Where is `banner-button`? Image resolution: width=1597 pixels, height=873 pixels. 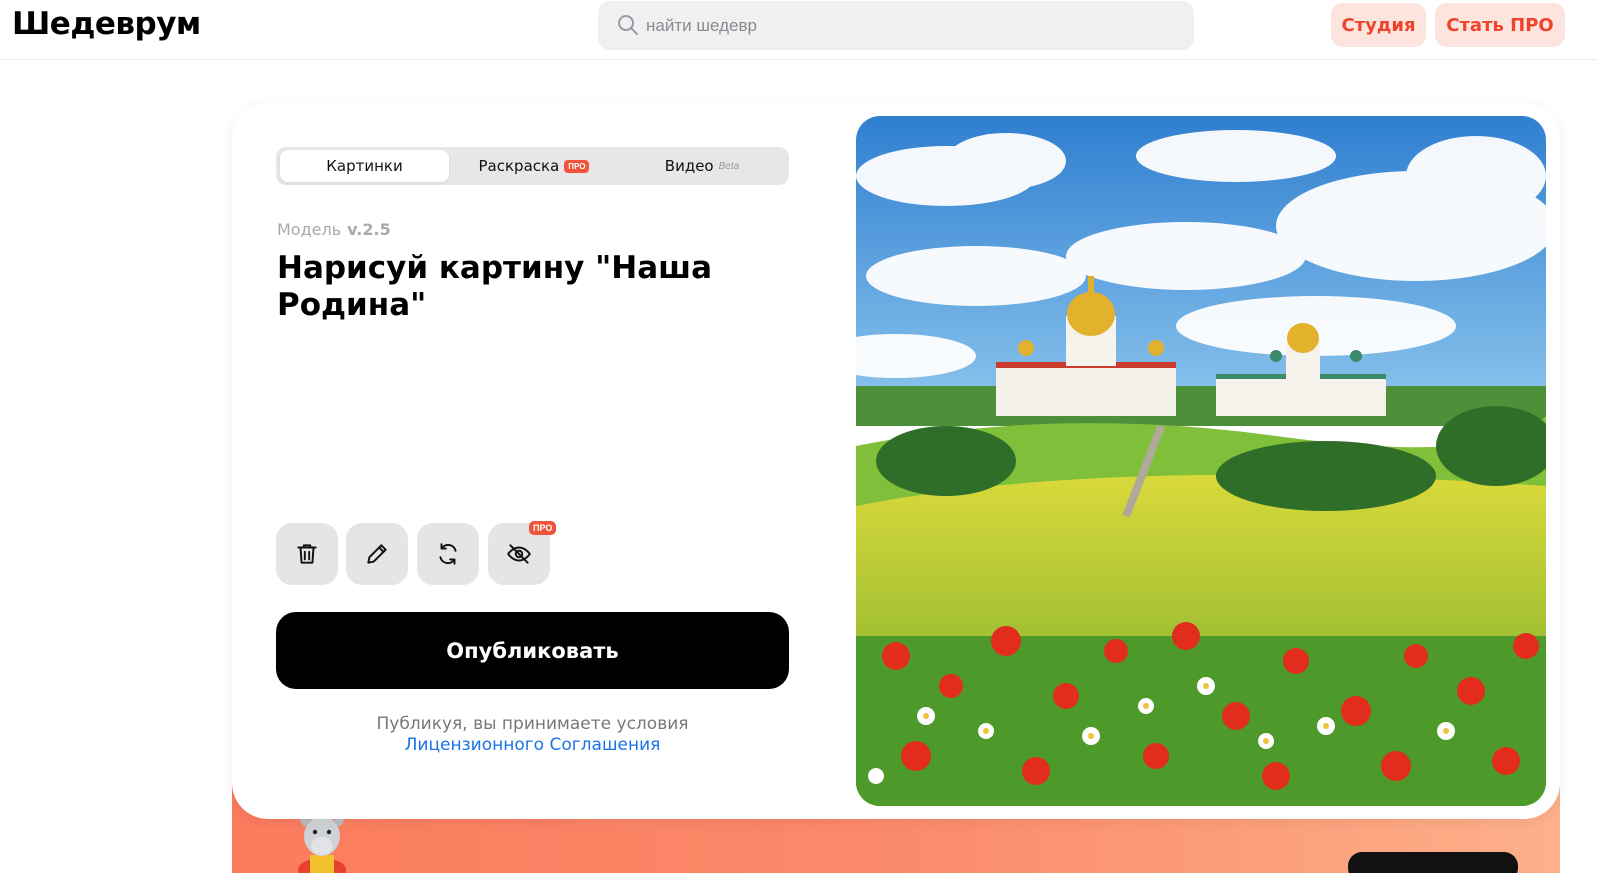
banner-button is located at coordinates (1433, 862).